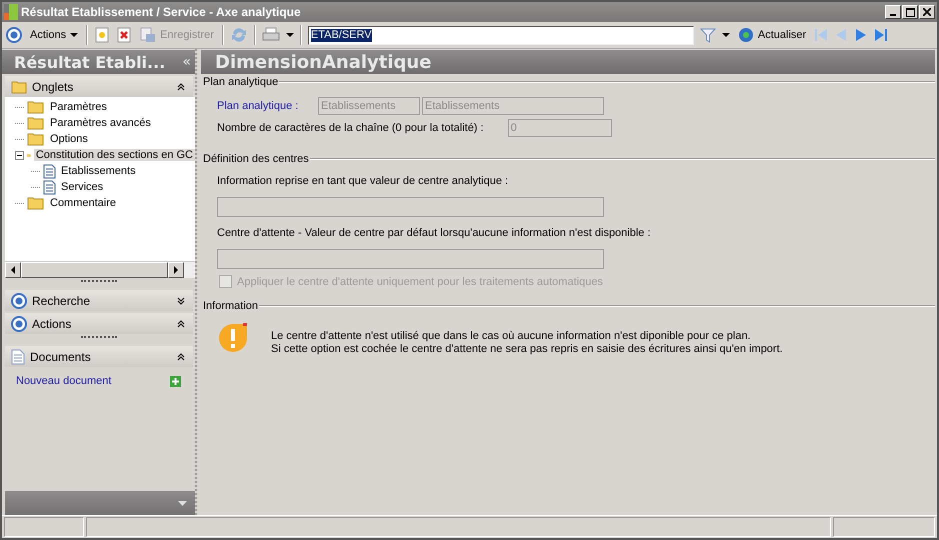  What do you see at coordinates (568, 62) in the screenshot?
I see `content-header: DimensionAnalytique` at bounding box center [568, 62].